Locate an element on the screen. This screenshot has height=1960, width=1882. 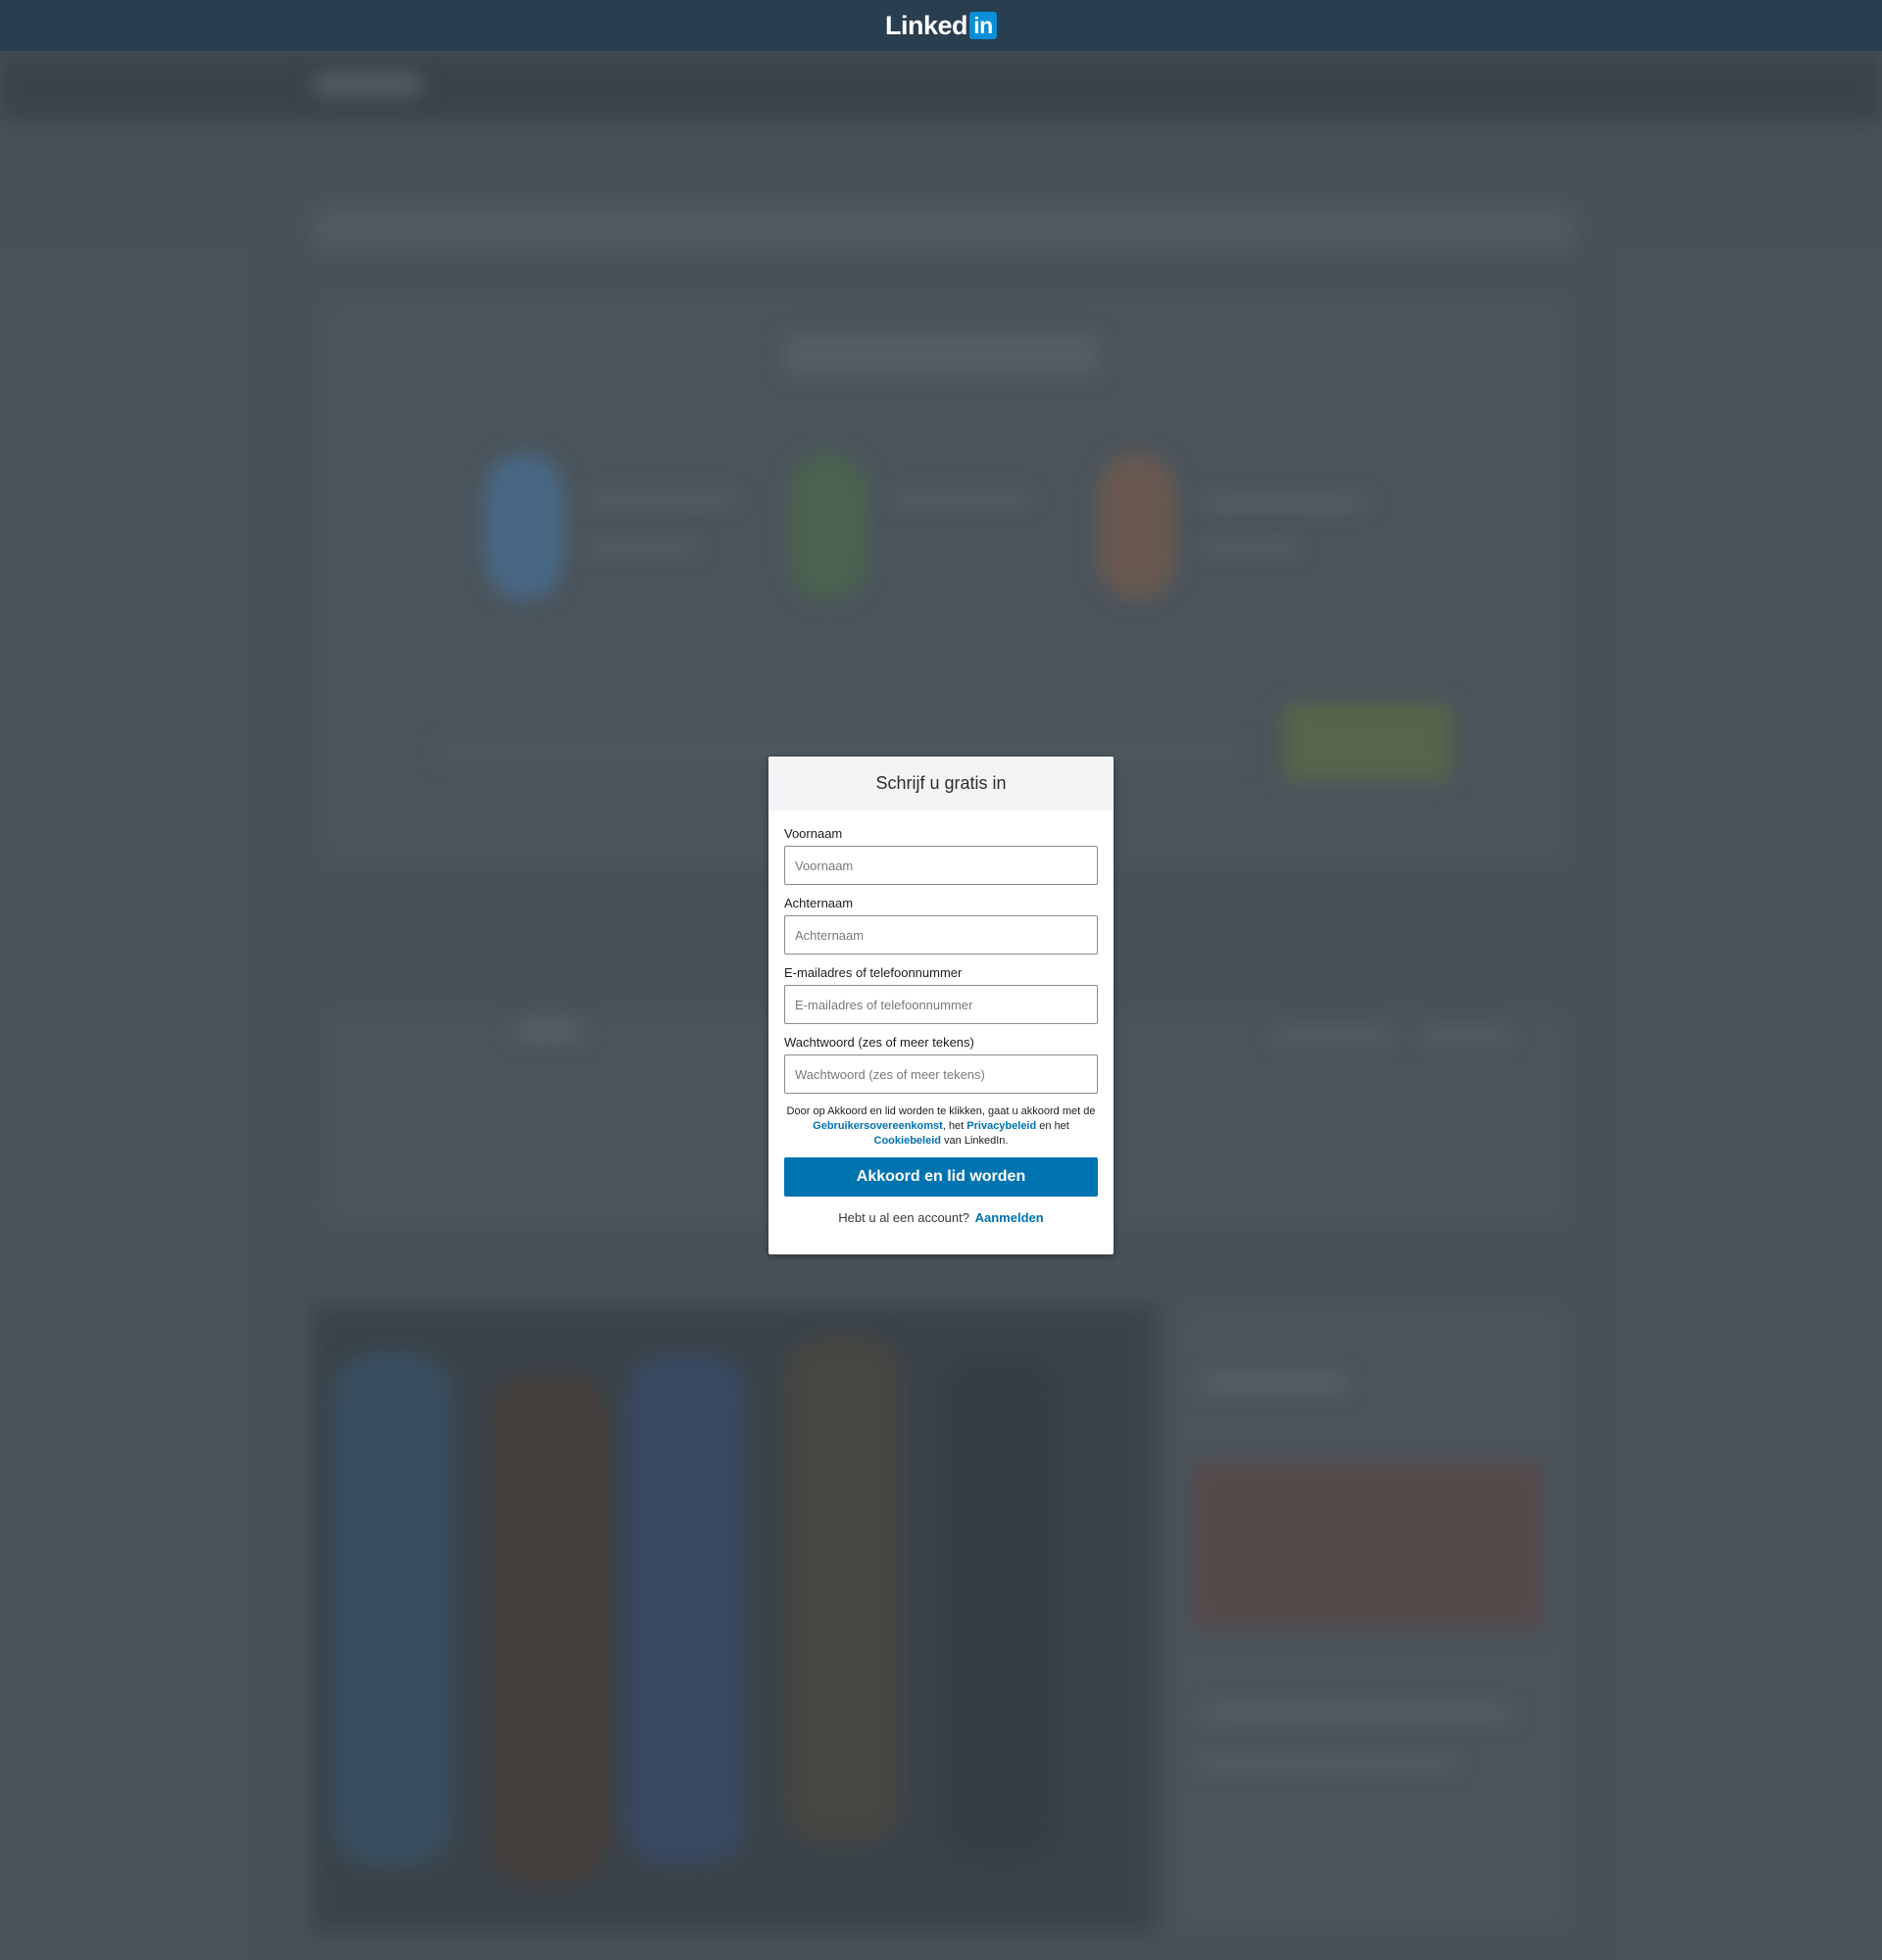
email-label: E-mailadres of telefoonnummer is located at coordinates (874, 972).